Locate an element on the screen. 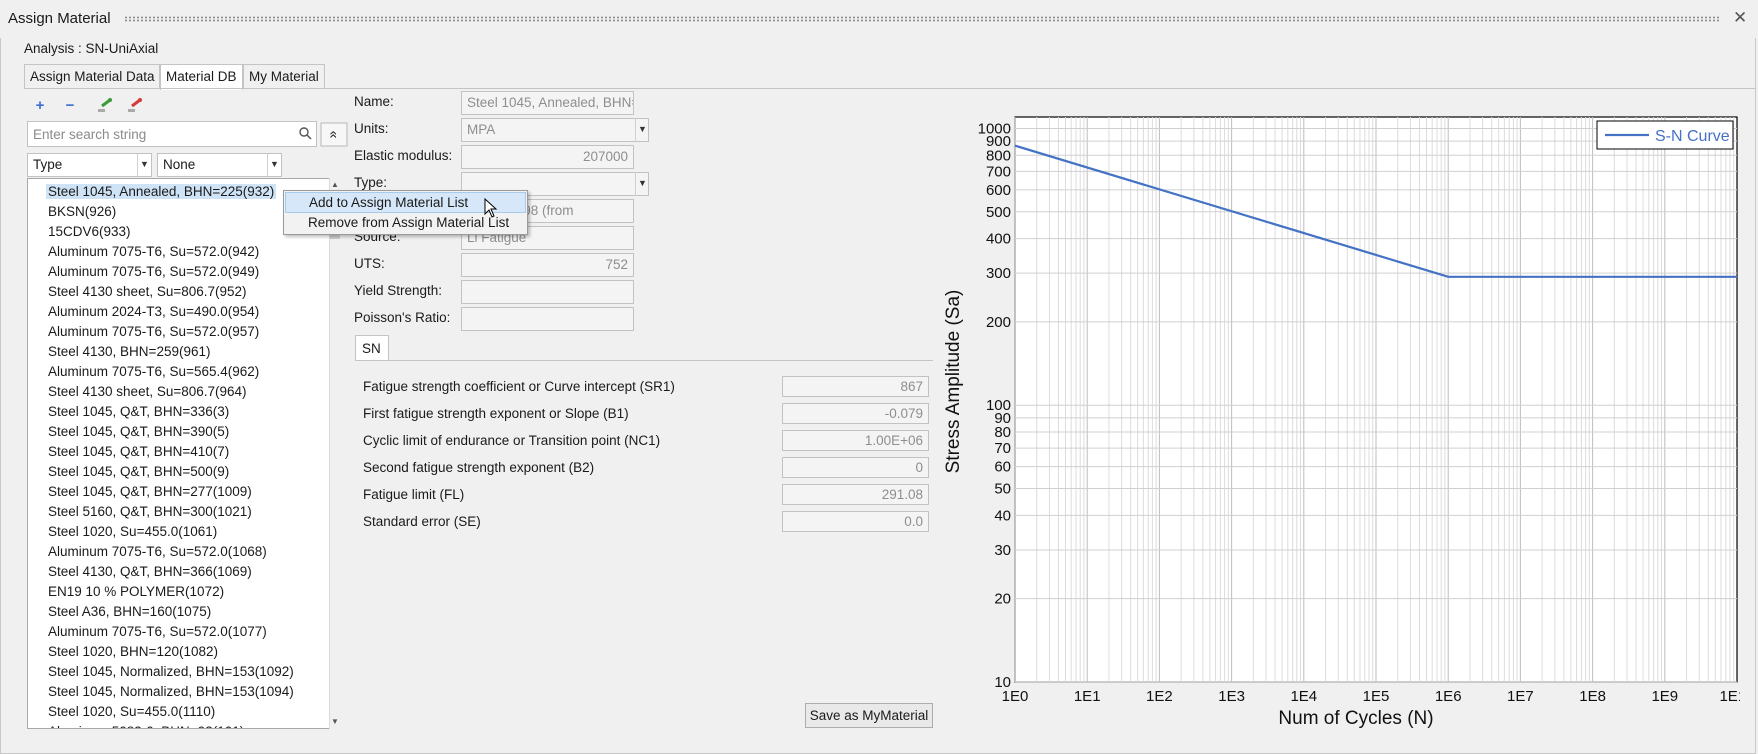  scroll-down-icon: ▼ is located at coordinates (335, 722).